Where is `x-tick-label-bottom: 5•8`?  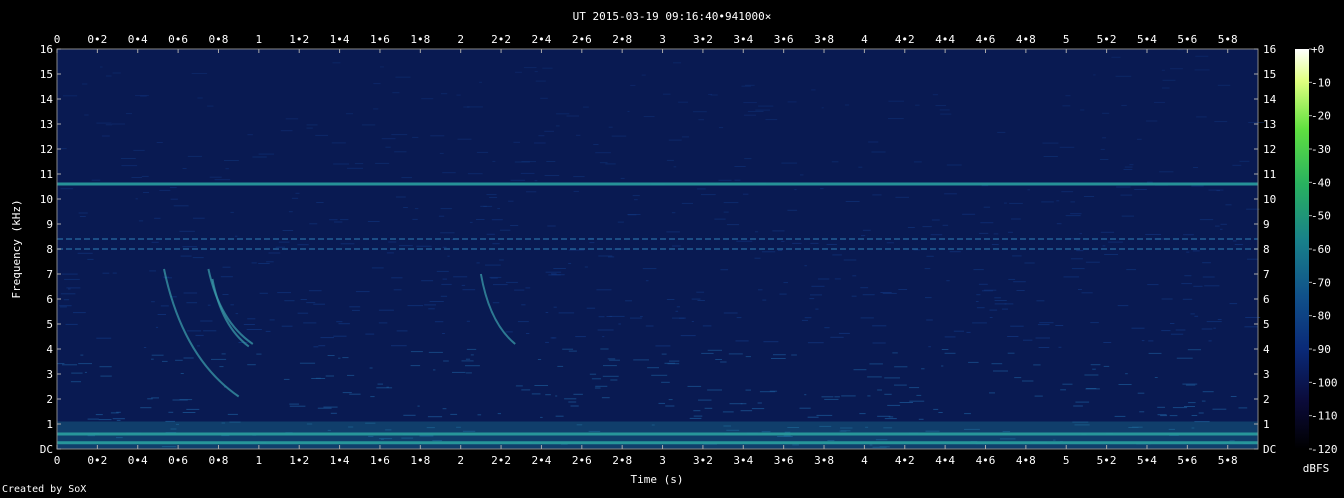 x-tick-label-bottom: 5•8 is located at coordinates (1228, 460).